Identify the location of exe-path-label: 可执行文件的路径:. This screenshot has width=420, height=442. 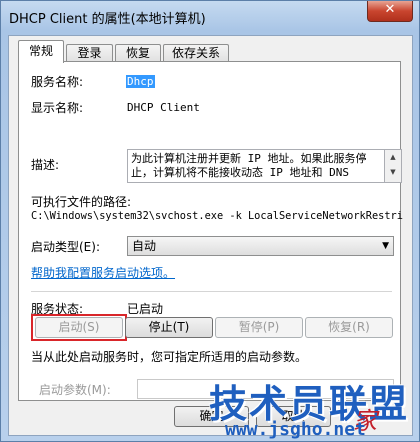
(81, 202).